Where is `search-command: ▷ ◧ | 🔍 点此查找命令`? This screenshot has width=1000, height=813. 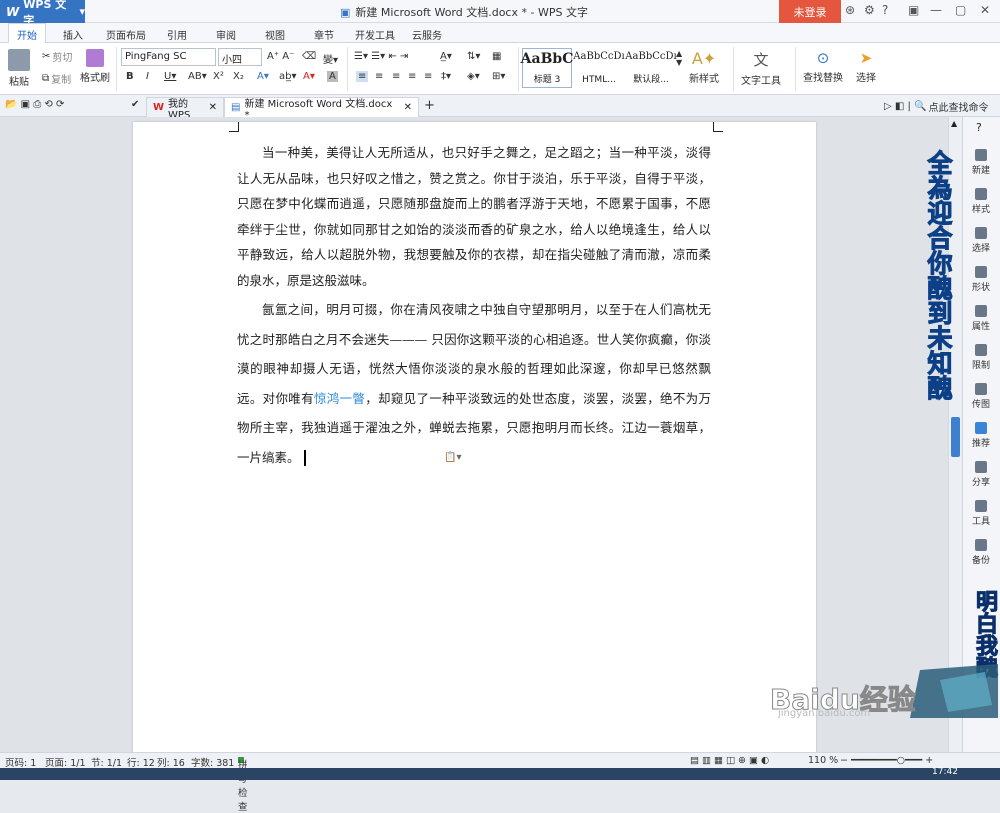 search-command: ▷ ◧ | 🔍 点此查找命令 is located at coordinates (936, 106).